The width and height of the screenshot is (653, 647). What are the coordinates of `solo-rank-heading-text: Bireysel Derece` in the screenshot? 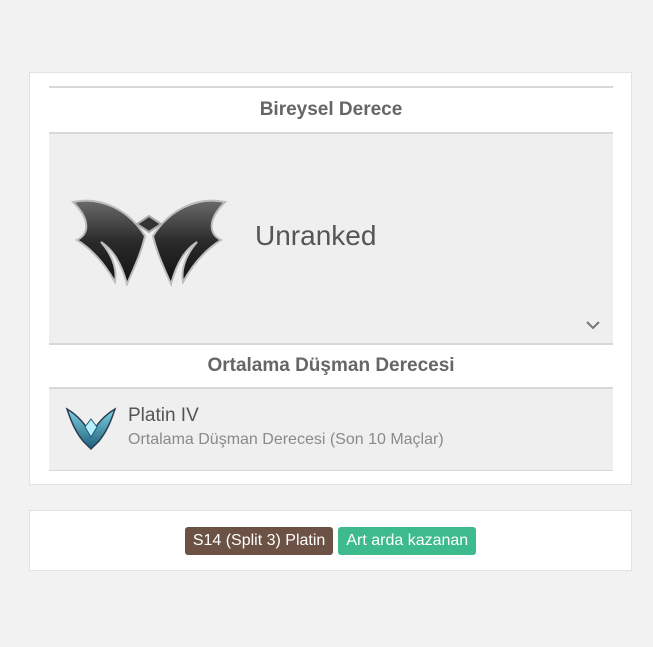 It's located at (331, 109).